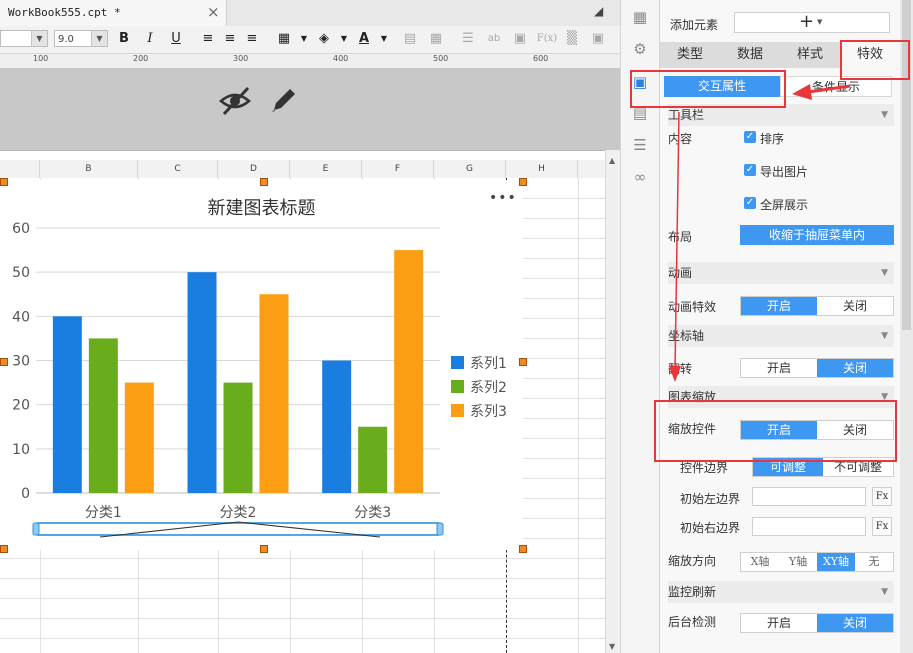 This screenshot has height=653, width=913. What do you see at coordinates (310, 61) in the screenshot?
I see `horizontal-ruler: 100 200 300 400 500 600` at bounding box center [310, 61].